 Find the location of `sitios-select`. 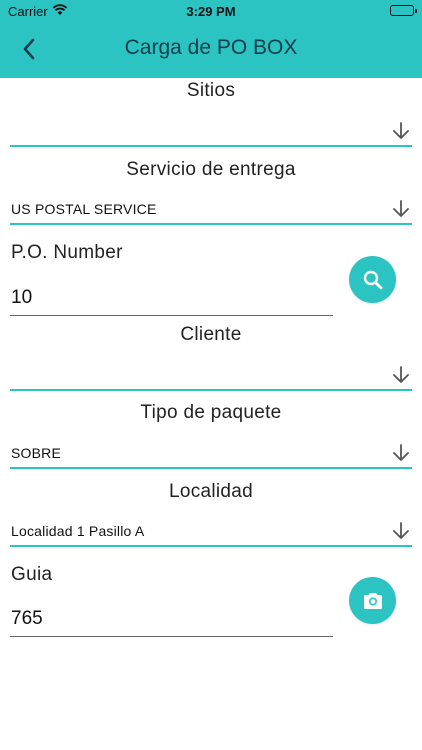

sitios-select is located at coordinates (211, 132).